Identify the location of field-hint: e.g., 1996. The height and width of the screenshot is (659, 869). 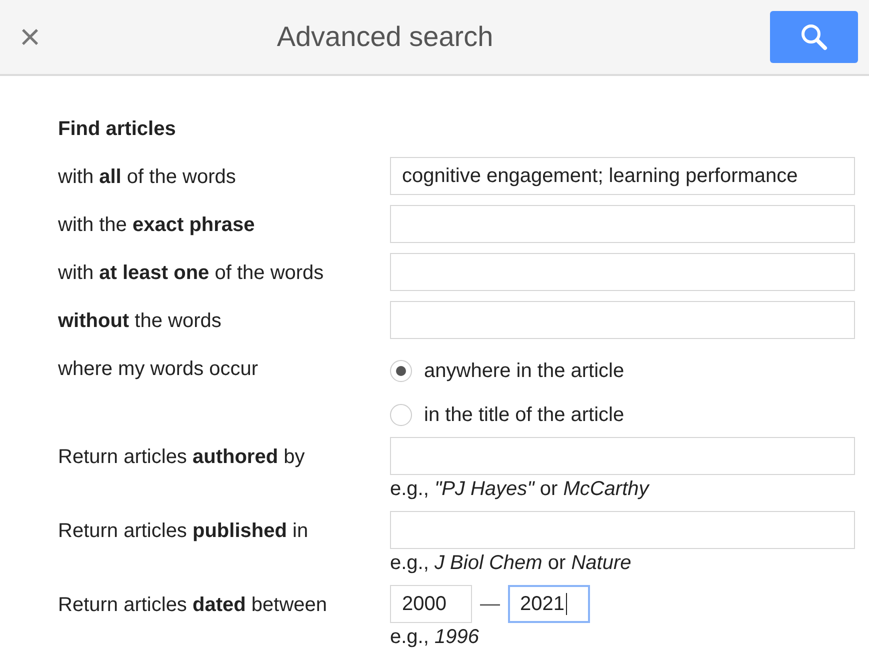
(435, 637).